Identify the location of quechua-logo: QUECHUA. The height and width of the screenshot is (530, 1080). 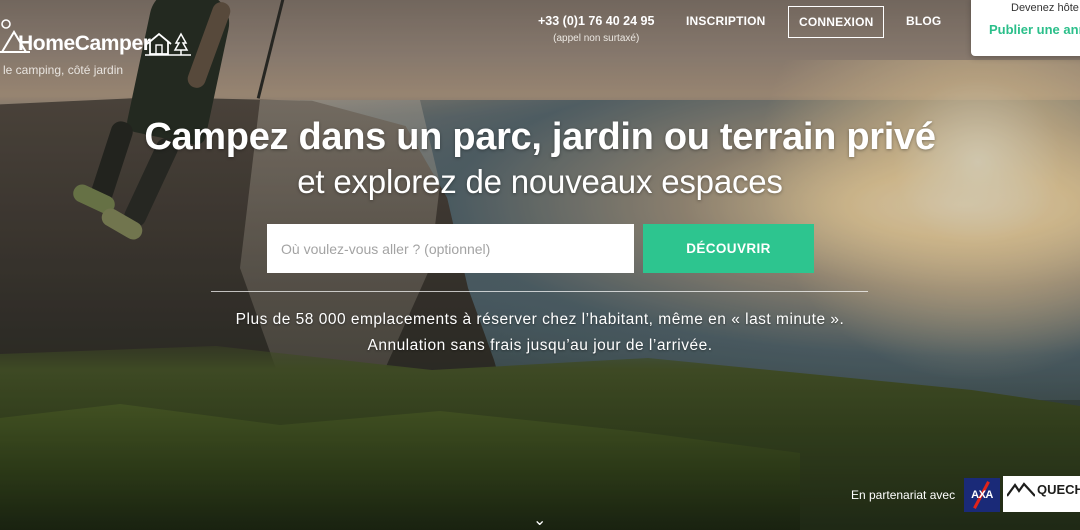
(1041, 494).